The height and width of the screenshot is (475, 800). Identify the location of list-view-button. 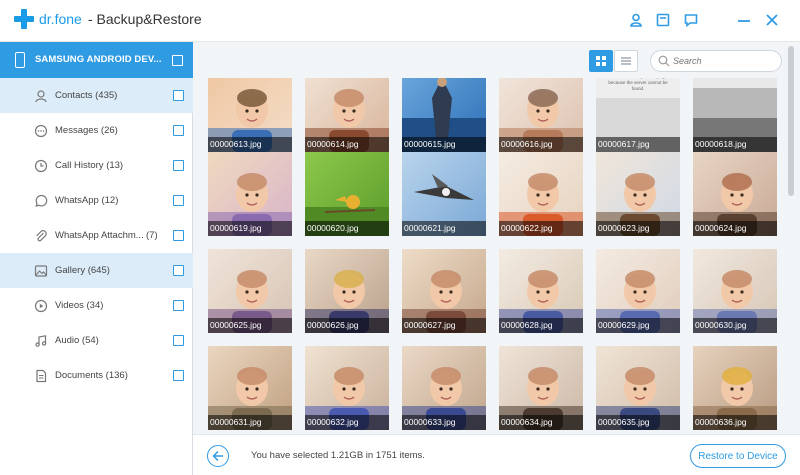
(626, 61).